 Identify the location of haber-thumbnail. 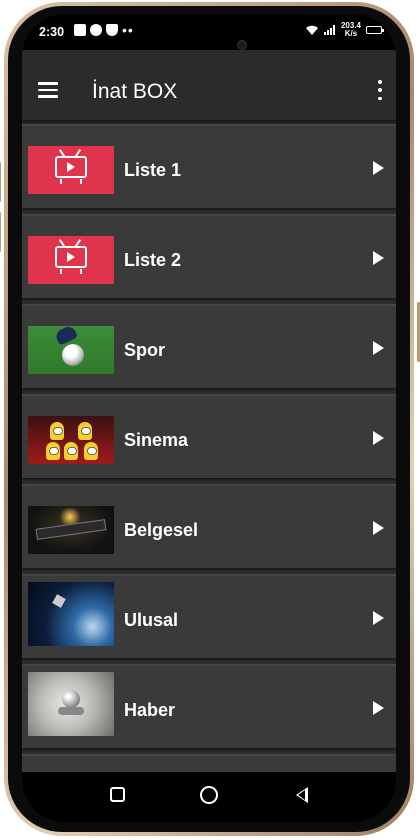
(71, 704).